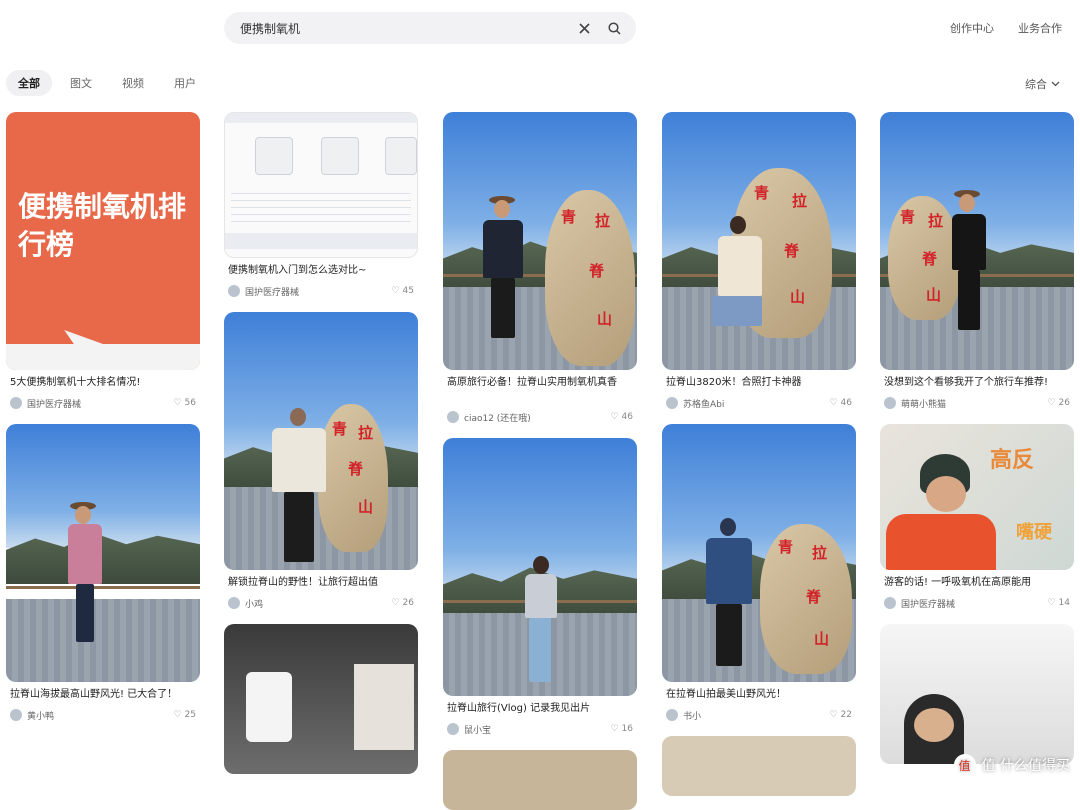  I want to click on like-button: ♡ 22, so click(840, 715).